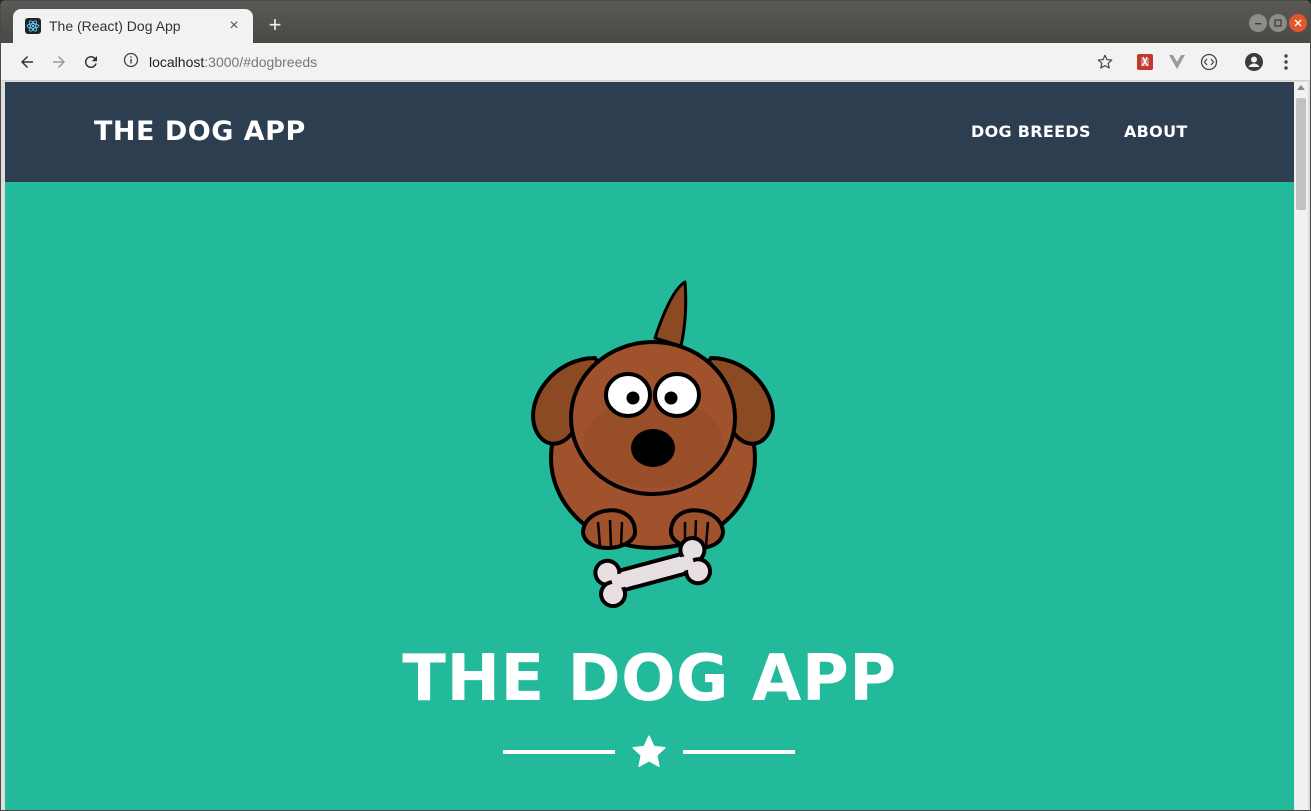 The image size is (1311, 811). I want to click on new-tab-button: +, so click(275, 26).